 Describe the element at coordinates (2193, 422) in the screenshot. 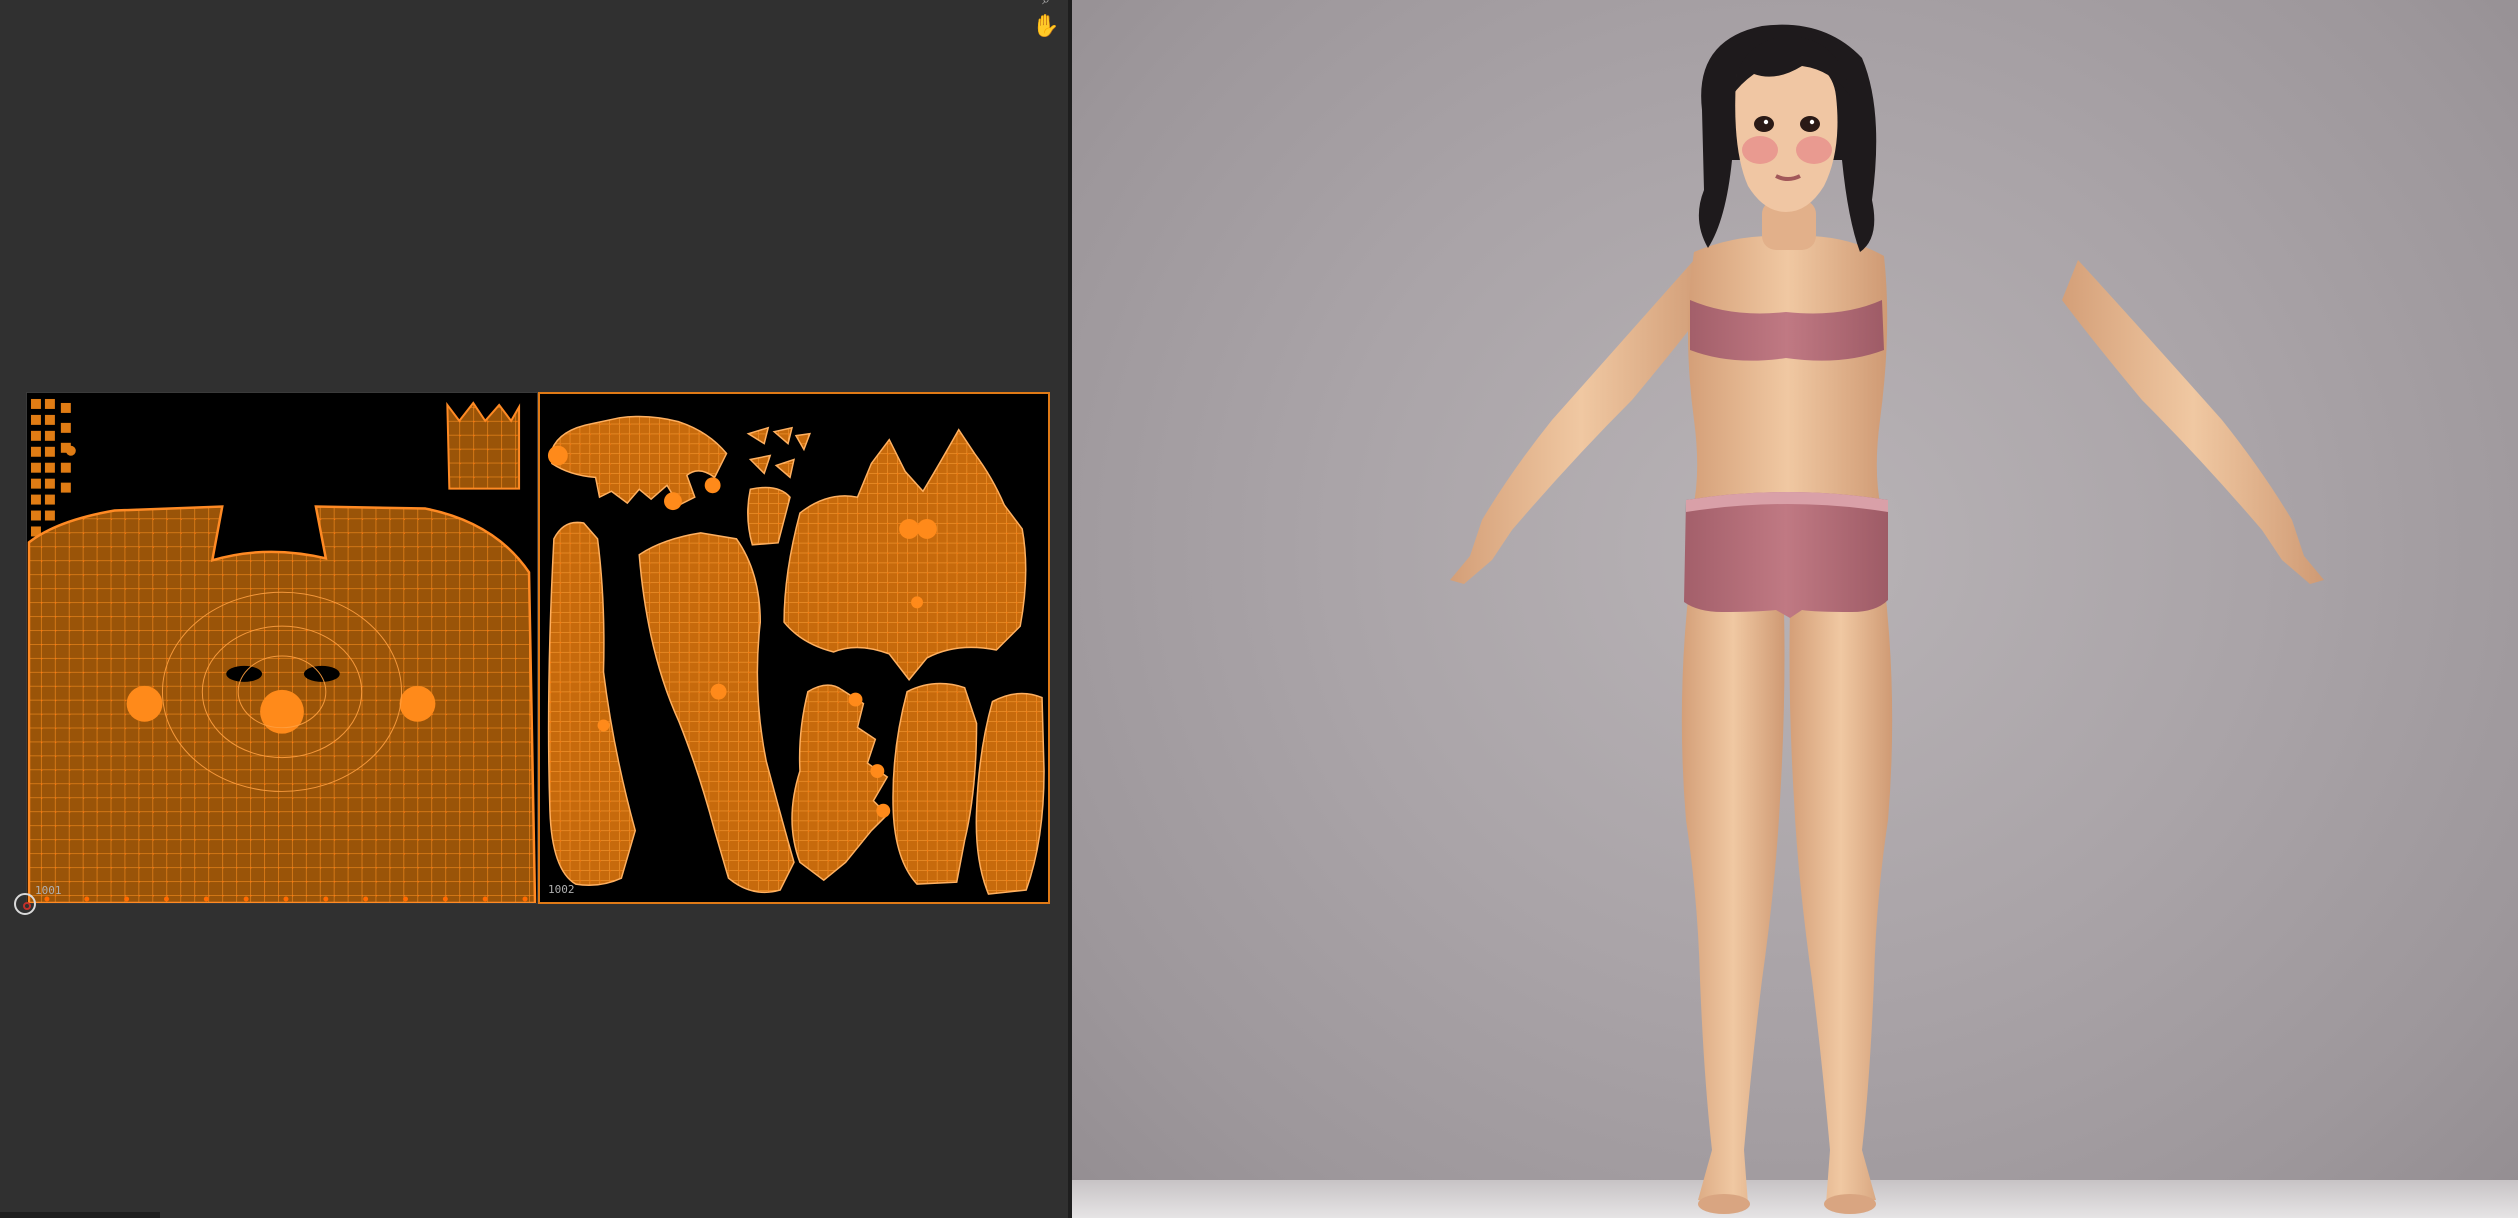

I see `right-arm` at that location.